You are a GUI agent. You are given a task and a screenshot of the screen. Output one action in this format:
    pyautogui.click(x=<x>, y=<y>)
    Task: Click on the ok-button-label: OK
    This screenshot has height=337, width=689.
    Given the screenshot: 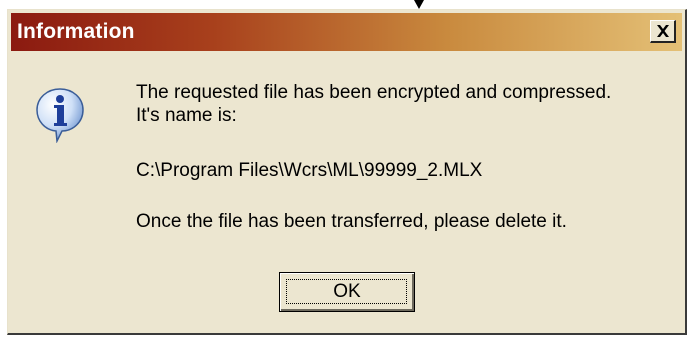 What is the action you would take?
    pyautogui.click(x=347, y=291)
    